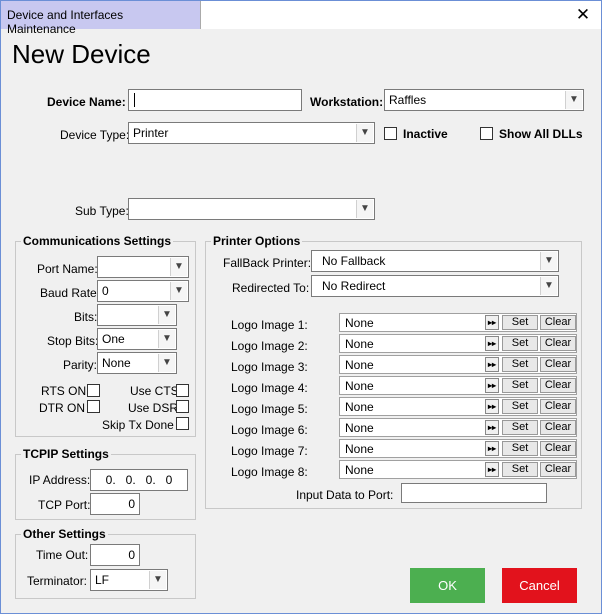 This screenshot has height=614, width=602. I want to click on sub-type-select: ▼, so click(251, 209).